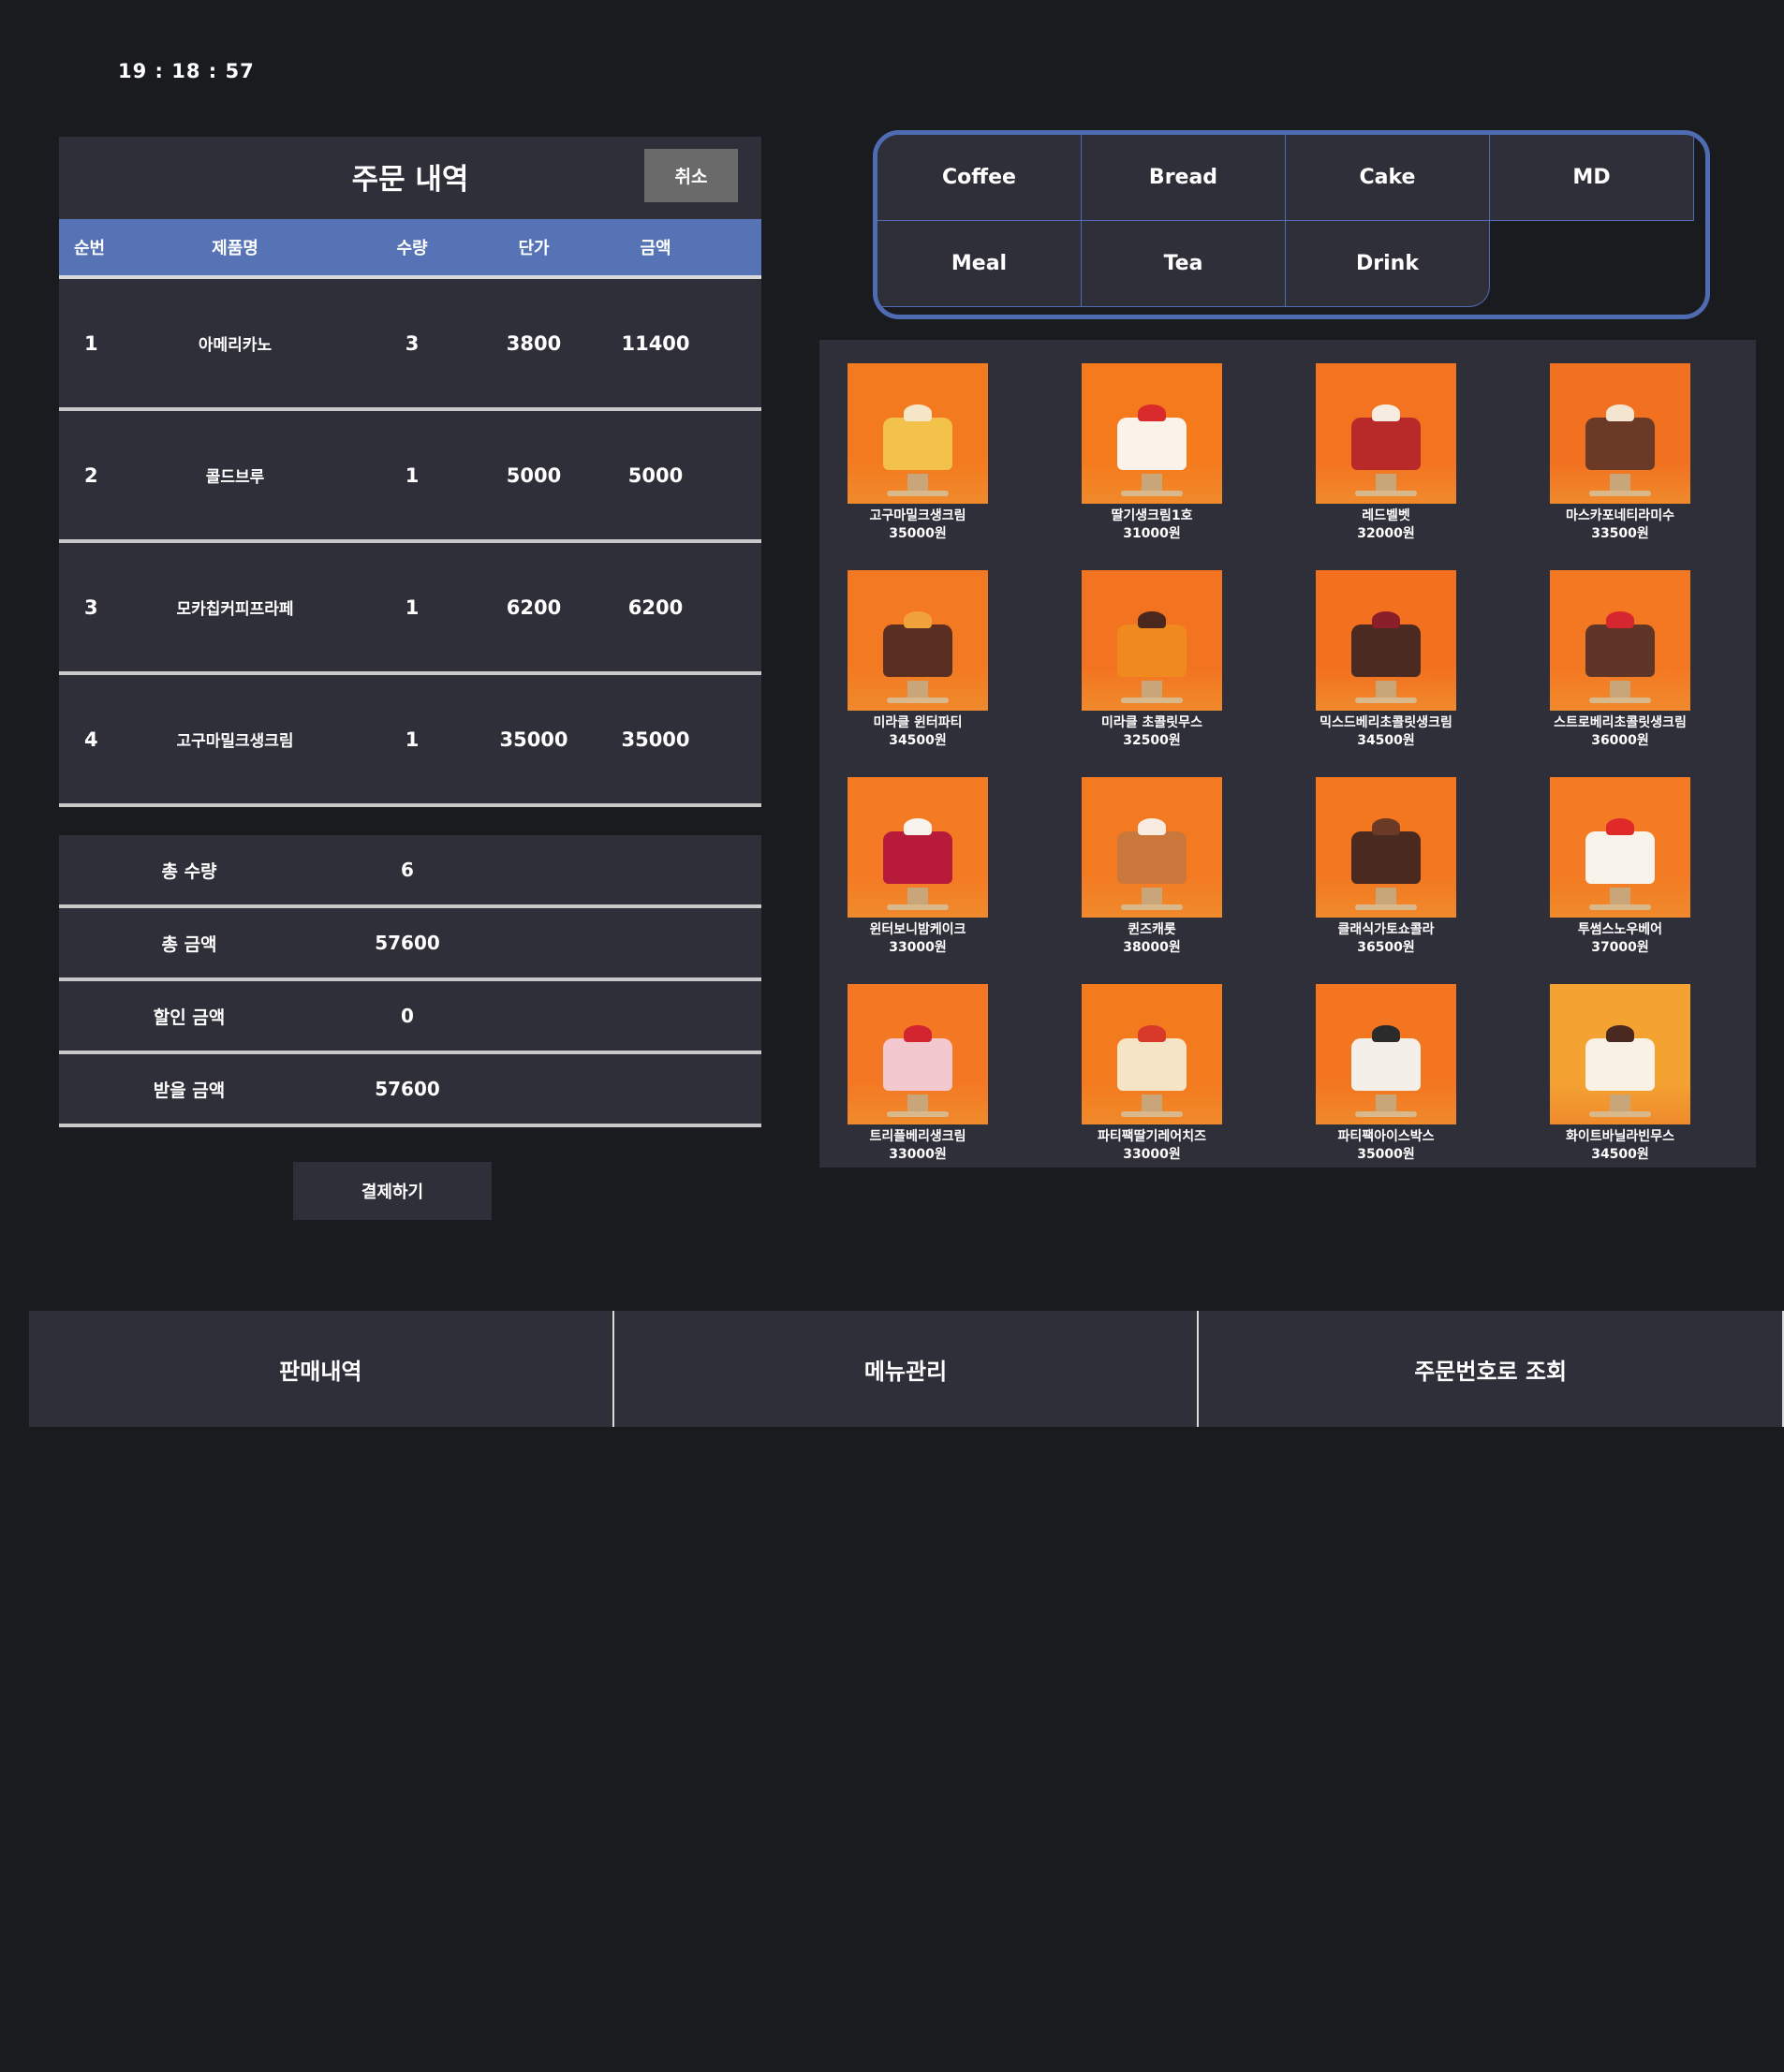 The height and width of the screenshot is (2072, 1784). Describe the element at coordinates (235, 345) in the screenshot. I see `row-name: 아메리카노` at that location.